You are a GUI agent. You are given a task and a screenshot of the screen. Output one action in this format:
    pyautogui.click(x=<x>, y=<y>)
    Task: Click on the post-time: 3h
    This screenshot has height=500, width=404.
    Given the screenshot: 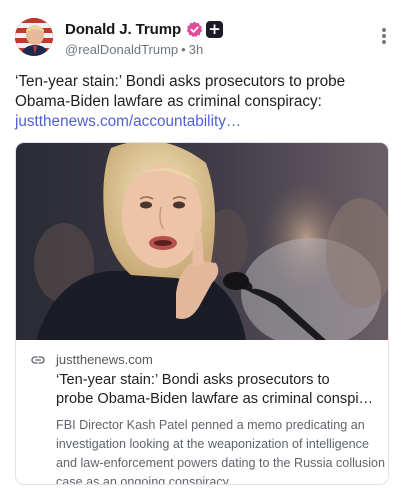 What is the action you would take?
    pyautogui.click(x=196, y=49)
    